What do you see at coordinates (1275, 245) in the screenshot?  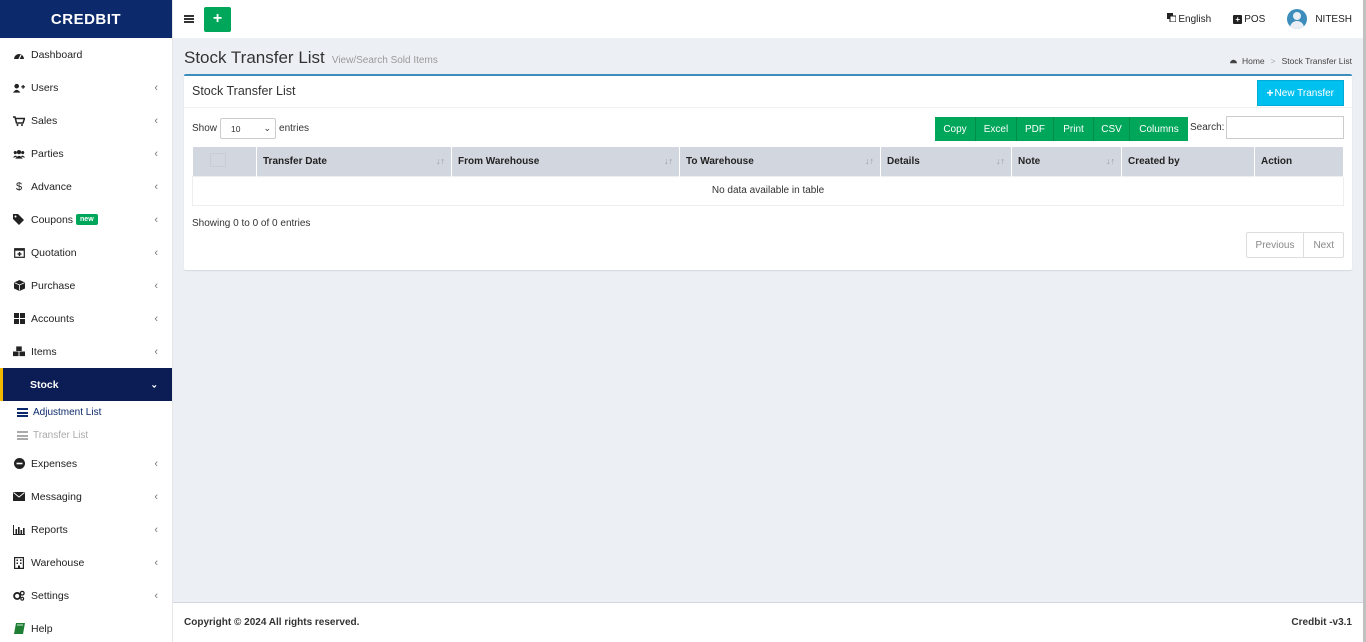 I see `previous-page-button: Previous` at bounding box center [1275, 245].